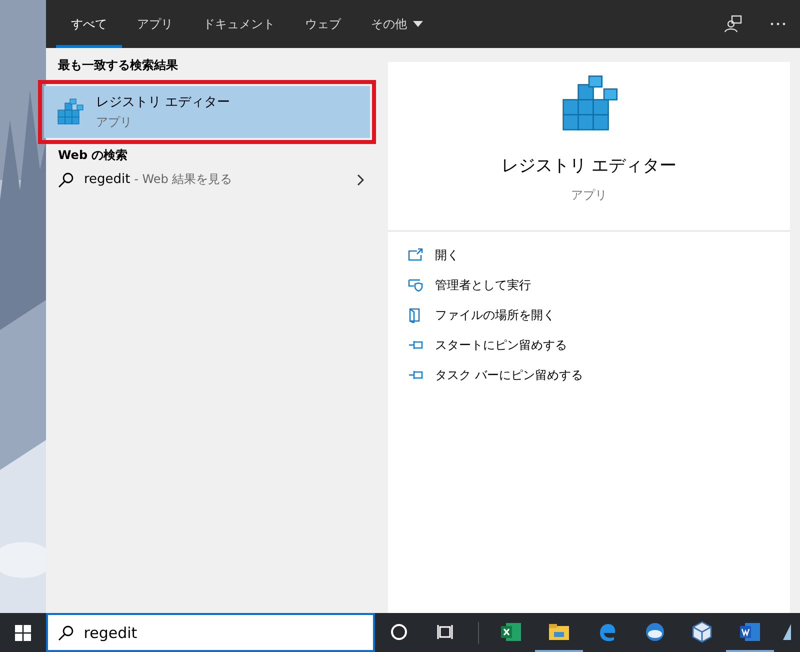  I want to click on web-search-text: regedit - Web 結果を見る, so click(159, 180).